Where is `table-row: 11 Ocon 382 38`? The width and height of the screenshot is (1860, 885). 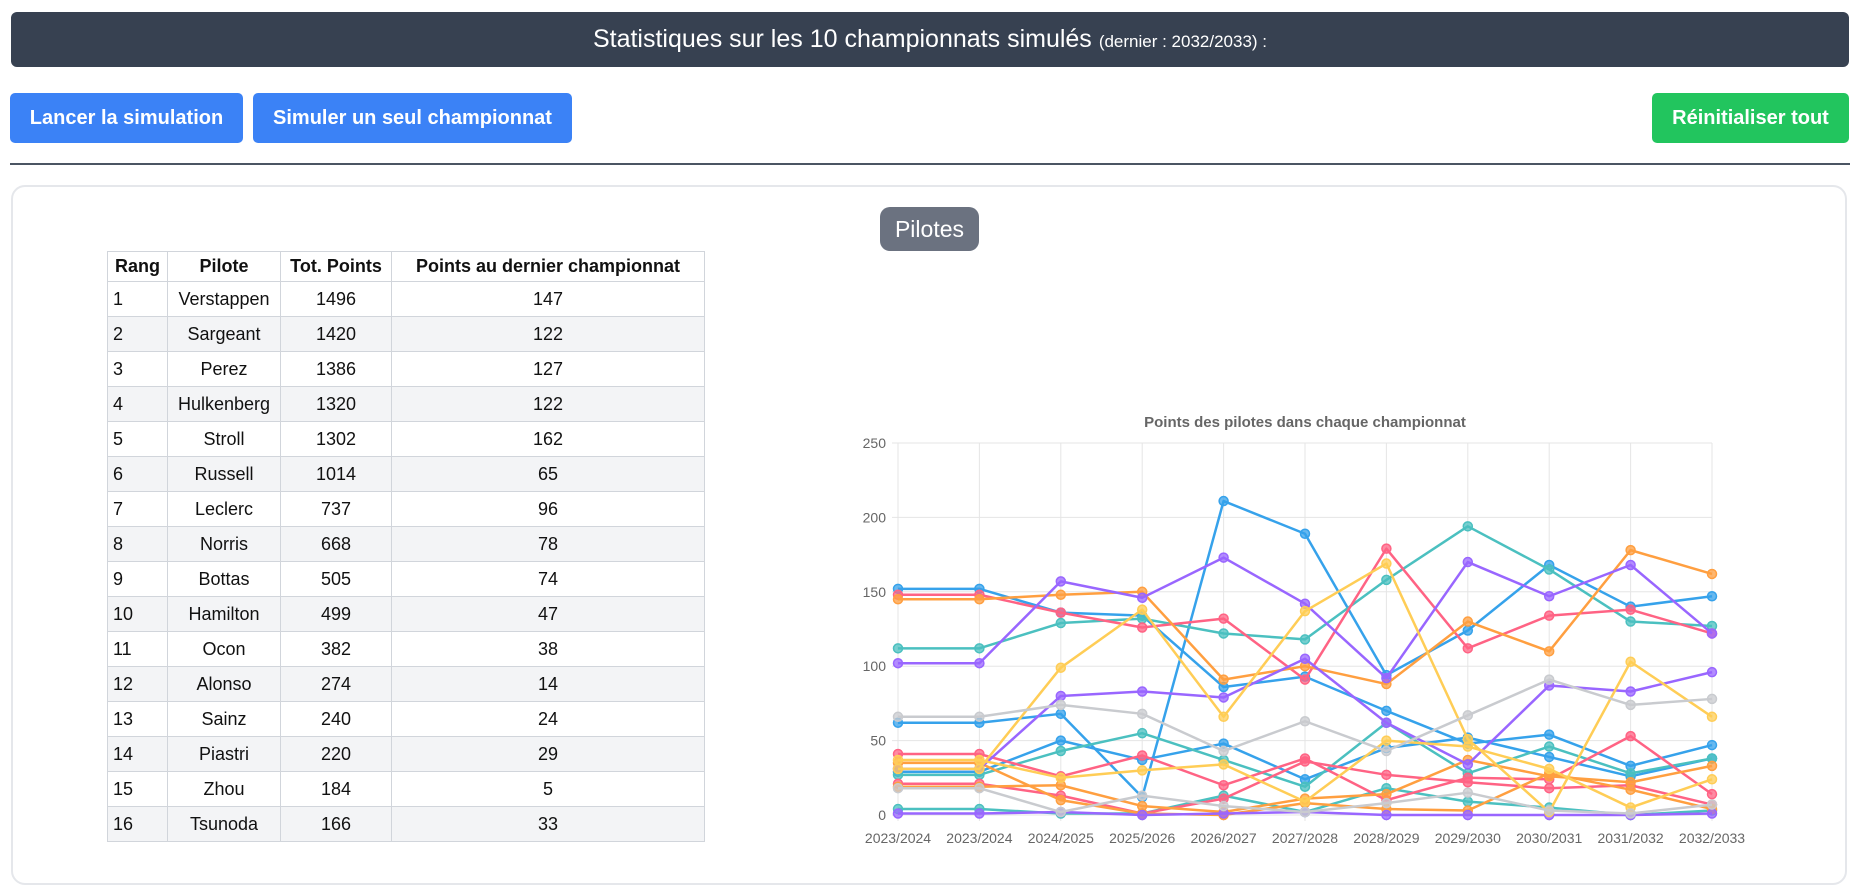 table-row: 11 Ocon 382 38 is located at coordinates (406, 649).